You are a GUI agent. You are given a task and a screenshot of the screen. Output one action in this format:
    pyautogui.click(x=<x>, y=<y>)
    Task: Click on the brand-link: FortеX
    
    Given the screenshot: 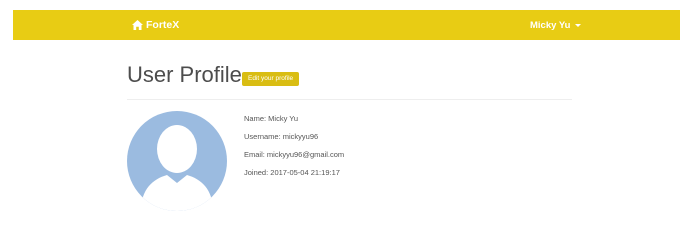 What is the action you would take?
    pyautogui.click(x=155, y=25)
    